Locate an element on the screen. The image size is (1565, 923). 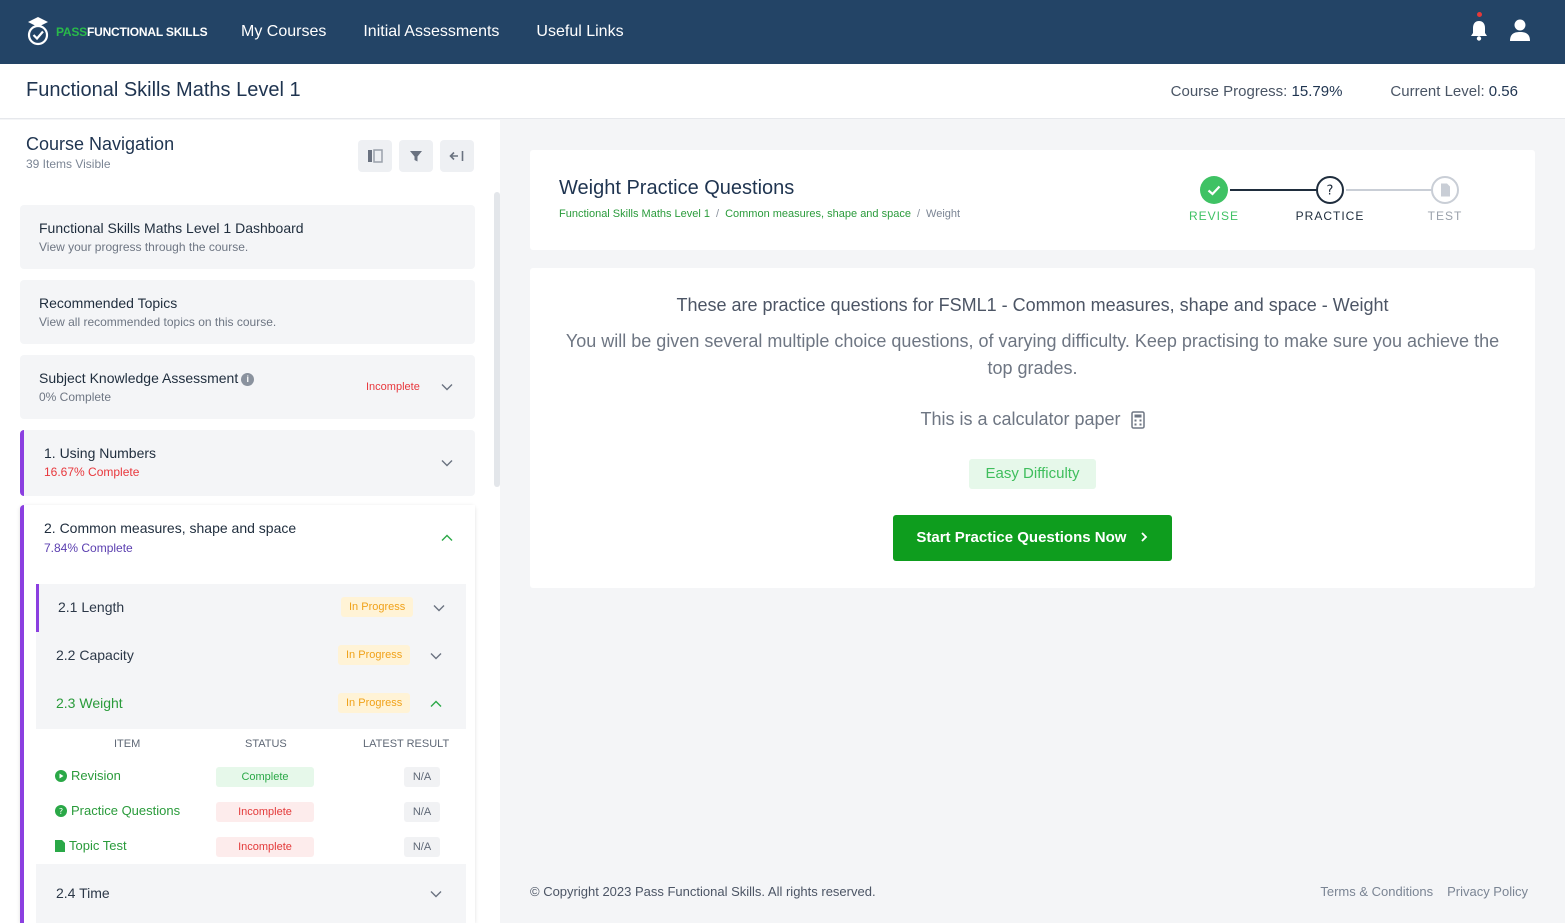
step-test-document-icon is located at coordinates (1445, 190).